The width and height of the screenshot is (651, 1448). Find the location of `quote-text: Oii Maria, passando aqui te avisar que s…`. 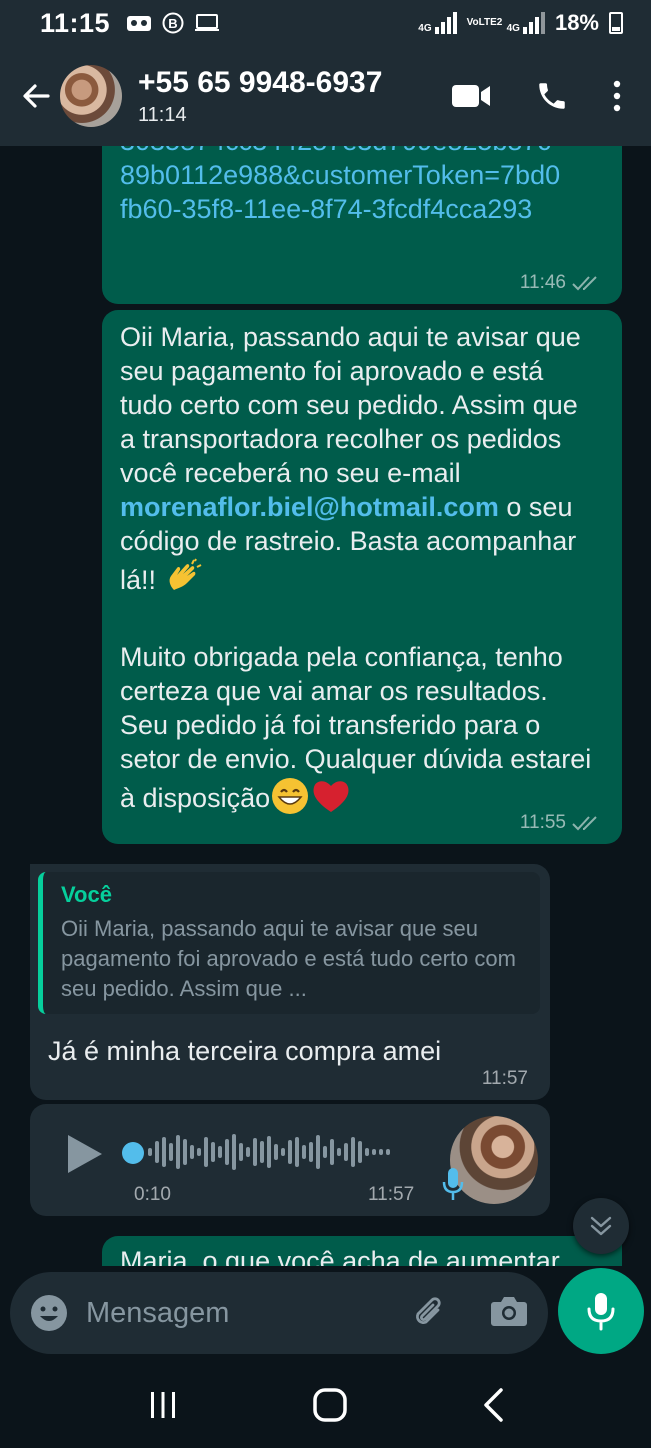

quote-text: Oii Maria, passando aqui te avisar que s… is located at coordinates (288, 958).